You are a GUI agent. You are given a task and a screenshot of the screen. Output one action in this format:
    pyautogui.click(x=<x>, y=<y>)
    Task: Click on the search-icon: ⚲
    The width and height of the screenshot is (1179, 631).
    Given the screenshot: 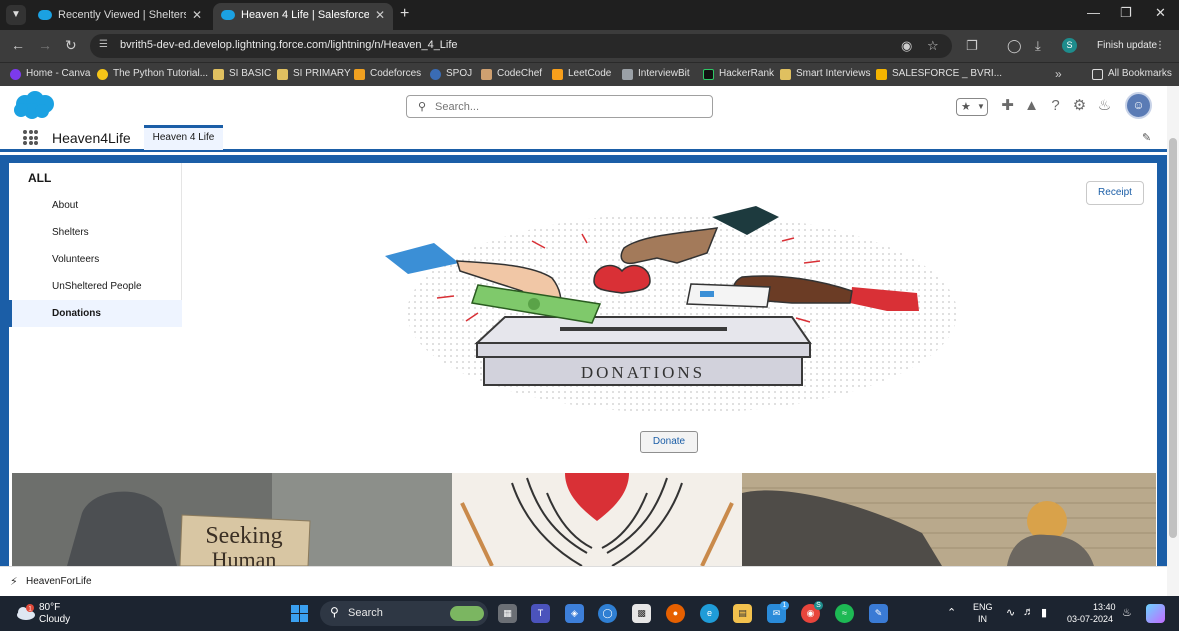 What is the action you would take?
    pyautogui.click(x=334, y=612)
    